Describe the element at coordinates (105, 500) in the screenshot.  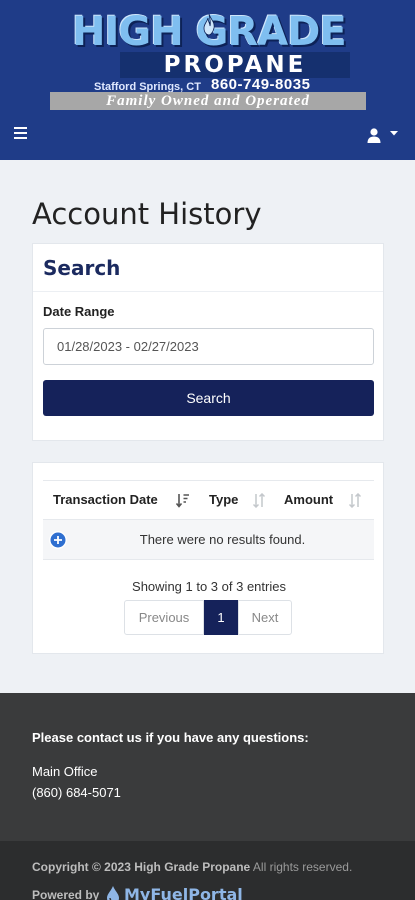
I see `column-header-transaction-date: Transaction Date` at that location.